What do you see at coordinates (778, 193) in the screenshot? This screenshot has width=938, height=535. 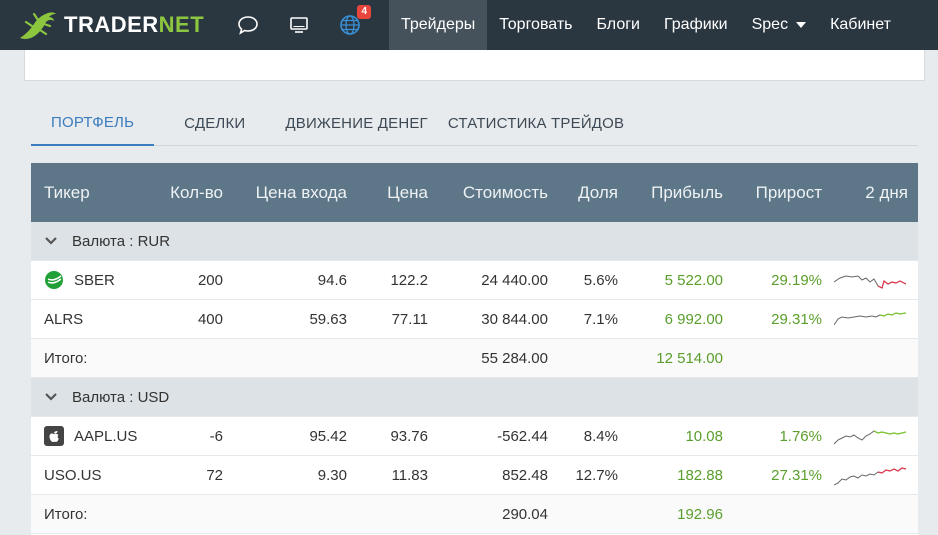 I see `col-growth: Прирост` at bounding box center [778, 193].